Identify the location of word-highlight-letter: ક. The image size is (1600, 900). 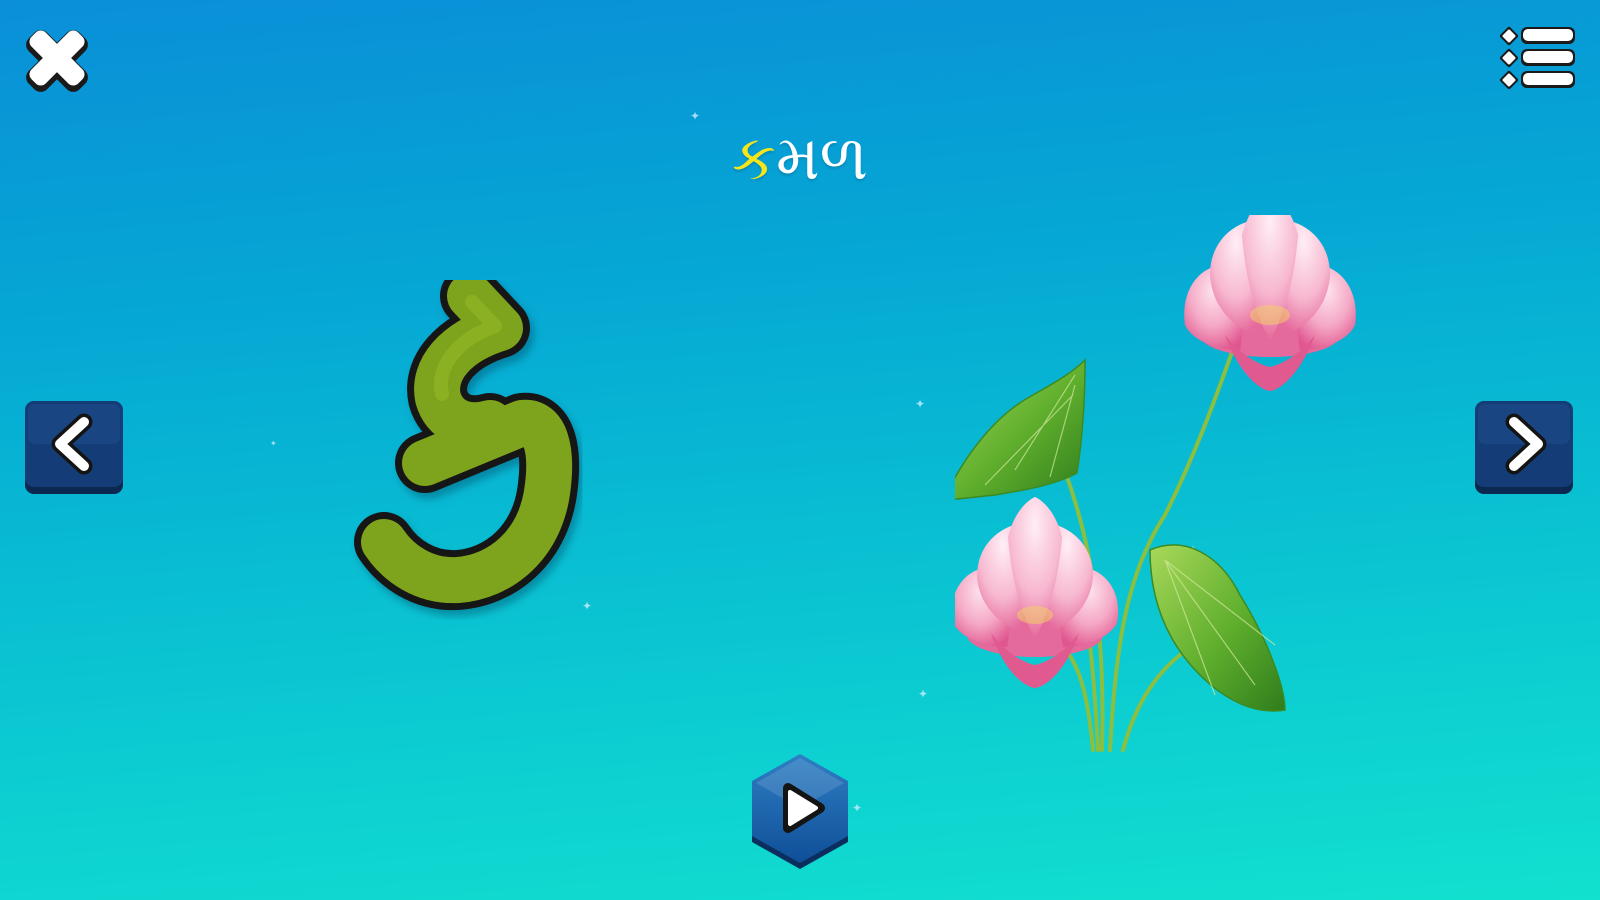
(754, 157).